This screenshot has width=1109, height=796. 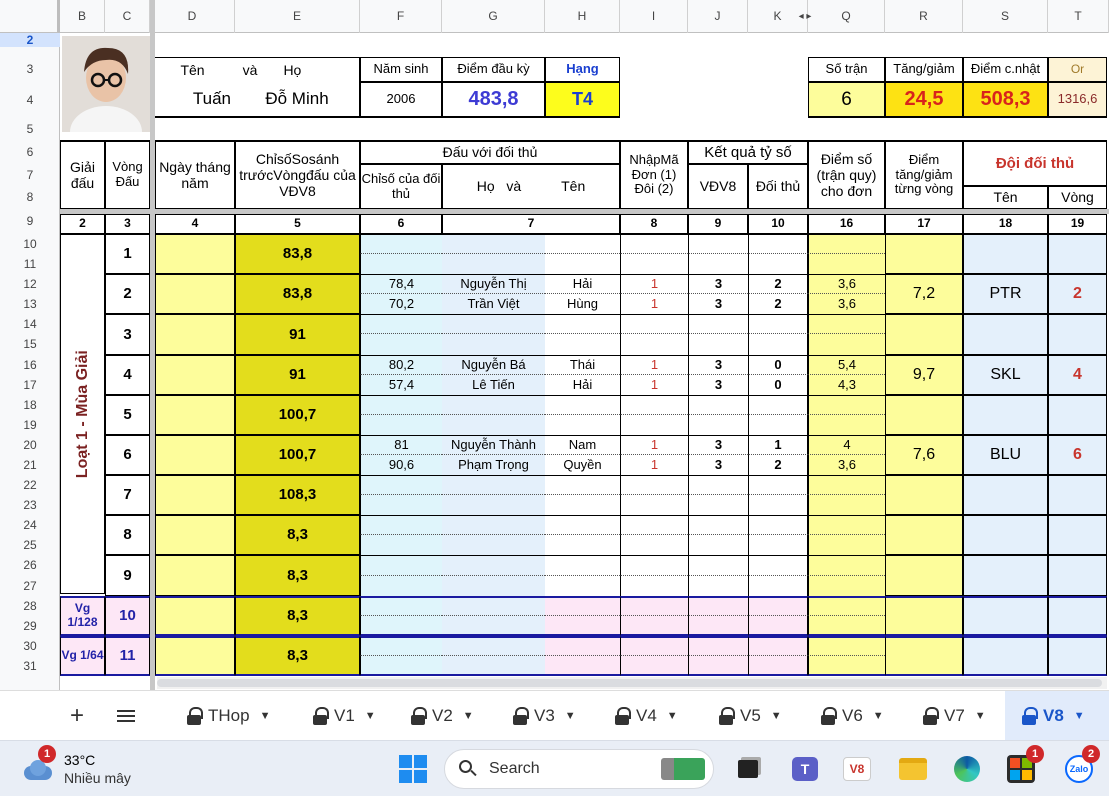 I want to click on opp-ten-cell: Hải, so click(x=582, y=284).